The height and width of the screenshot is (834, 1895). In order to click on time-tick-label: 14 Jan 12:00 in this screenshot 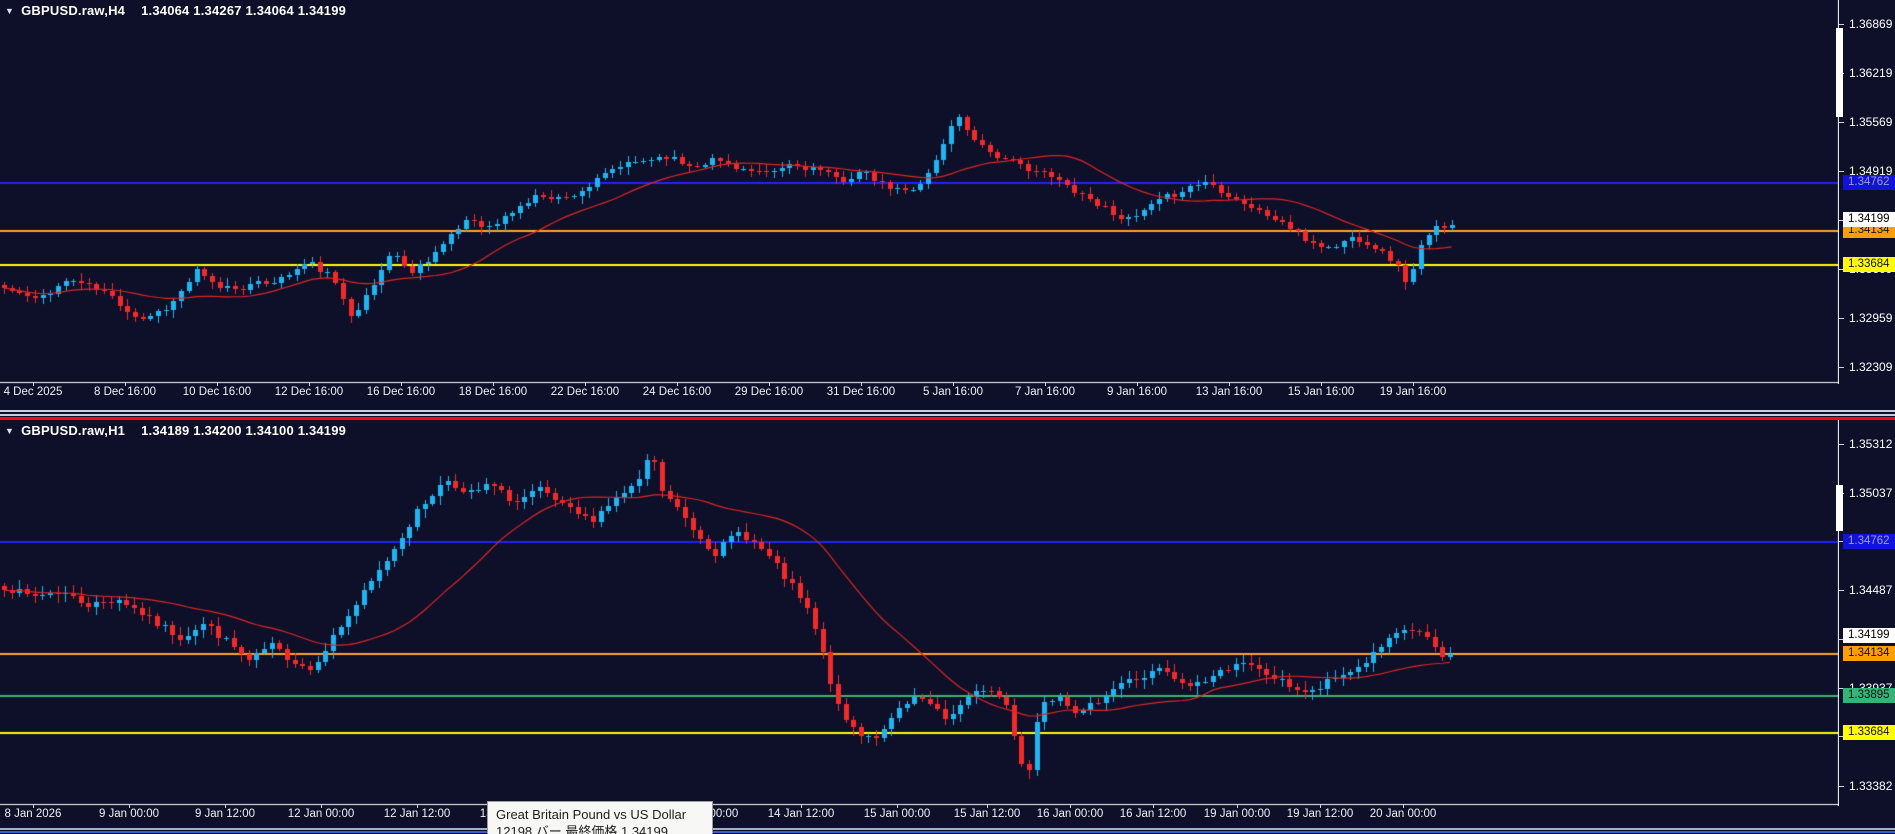, I will do `click(801, 814)`.